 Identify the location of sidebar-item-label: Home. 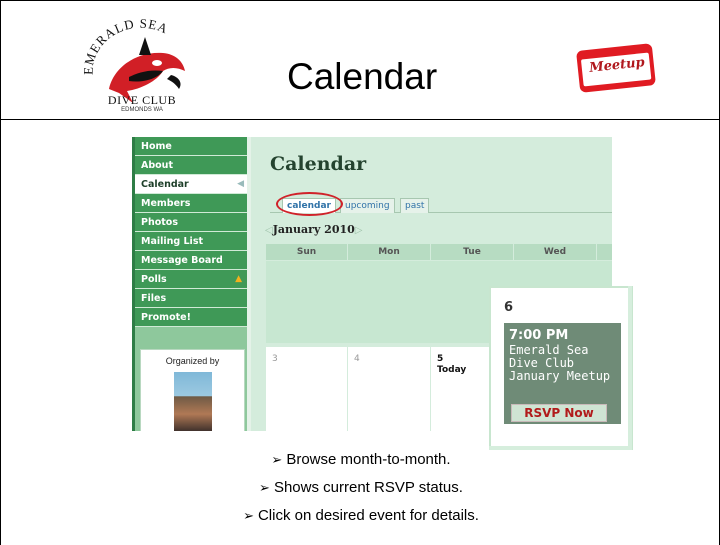
(156, 146).